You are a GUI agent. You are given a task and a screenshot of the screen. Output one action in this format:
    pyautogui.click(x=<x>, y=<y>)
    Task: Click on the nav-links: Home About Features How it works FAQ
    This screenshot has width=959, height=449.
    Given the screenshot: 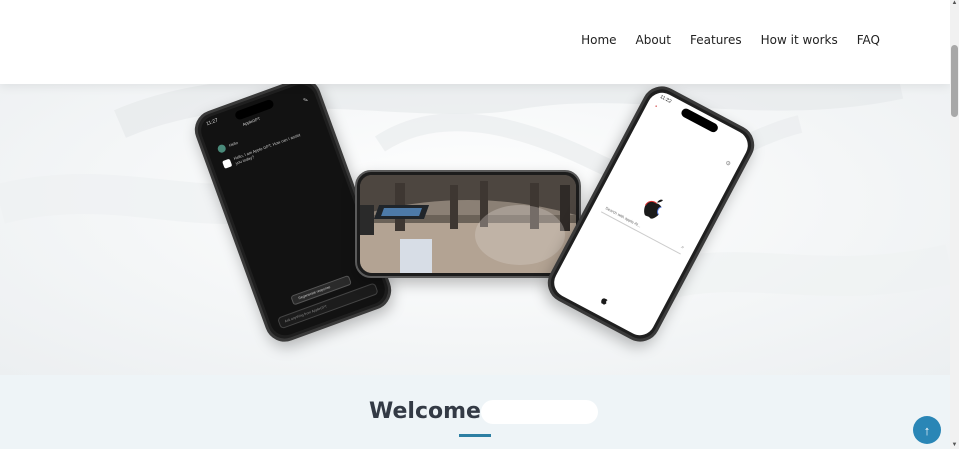 What is the action you would take?
    pyautogui.click(x=730, y=40)
    